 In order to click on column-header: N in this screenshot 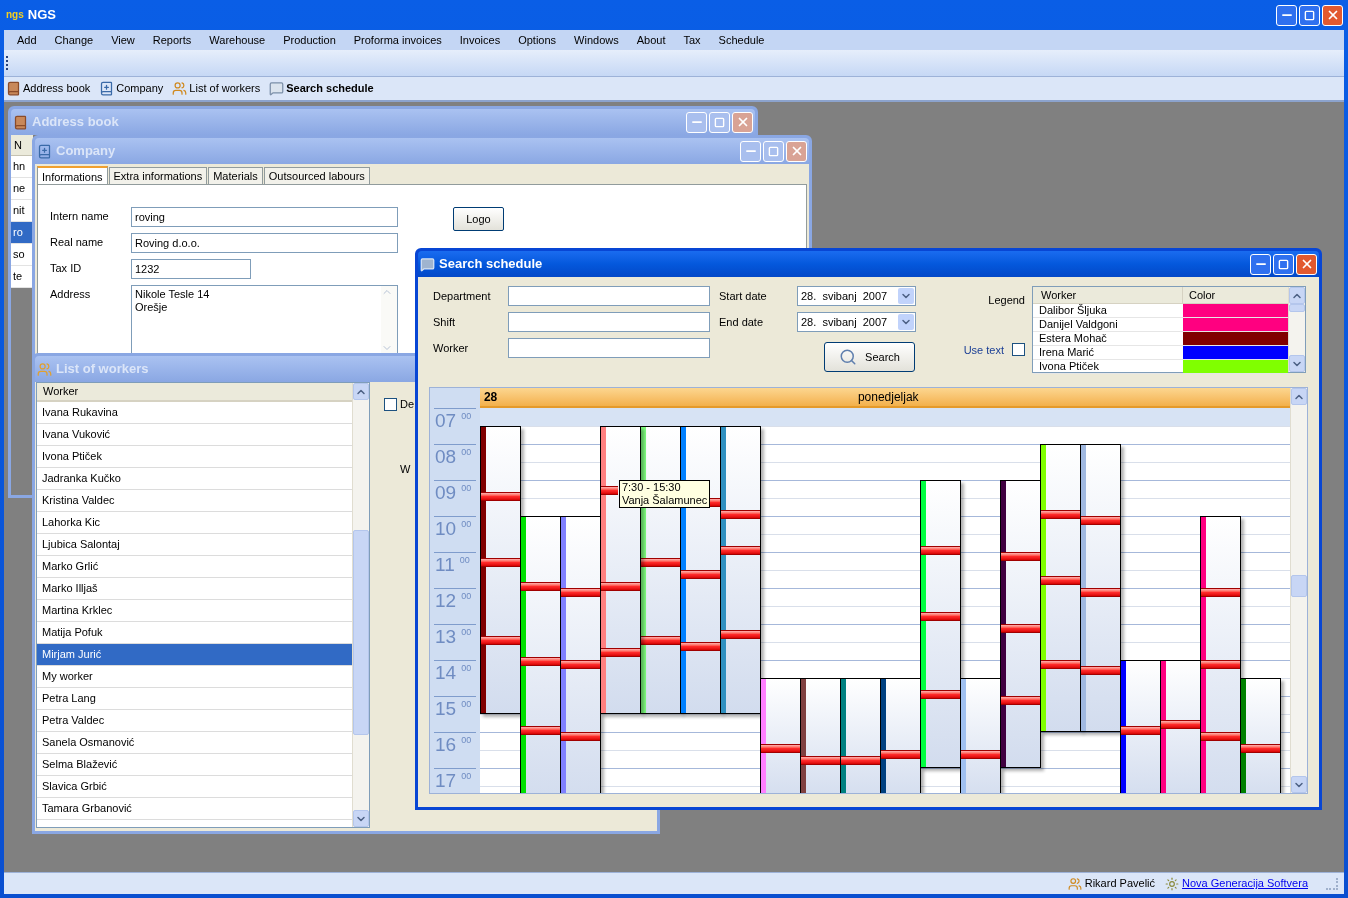, I will do `click(22, 145)`.